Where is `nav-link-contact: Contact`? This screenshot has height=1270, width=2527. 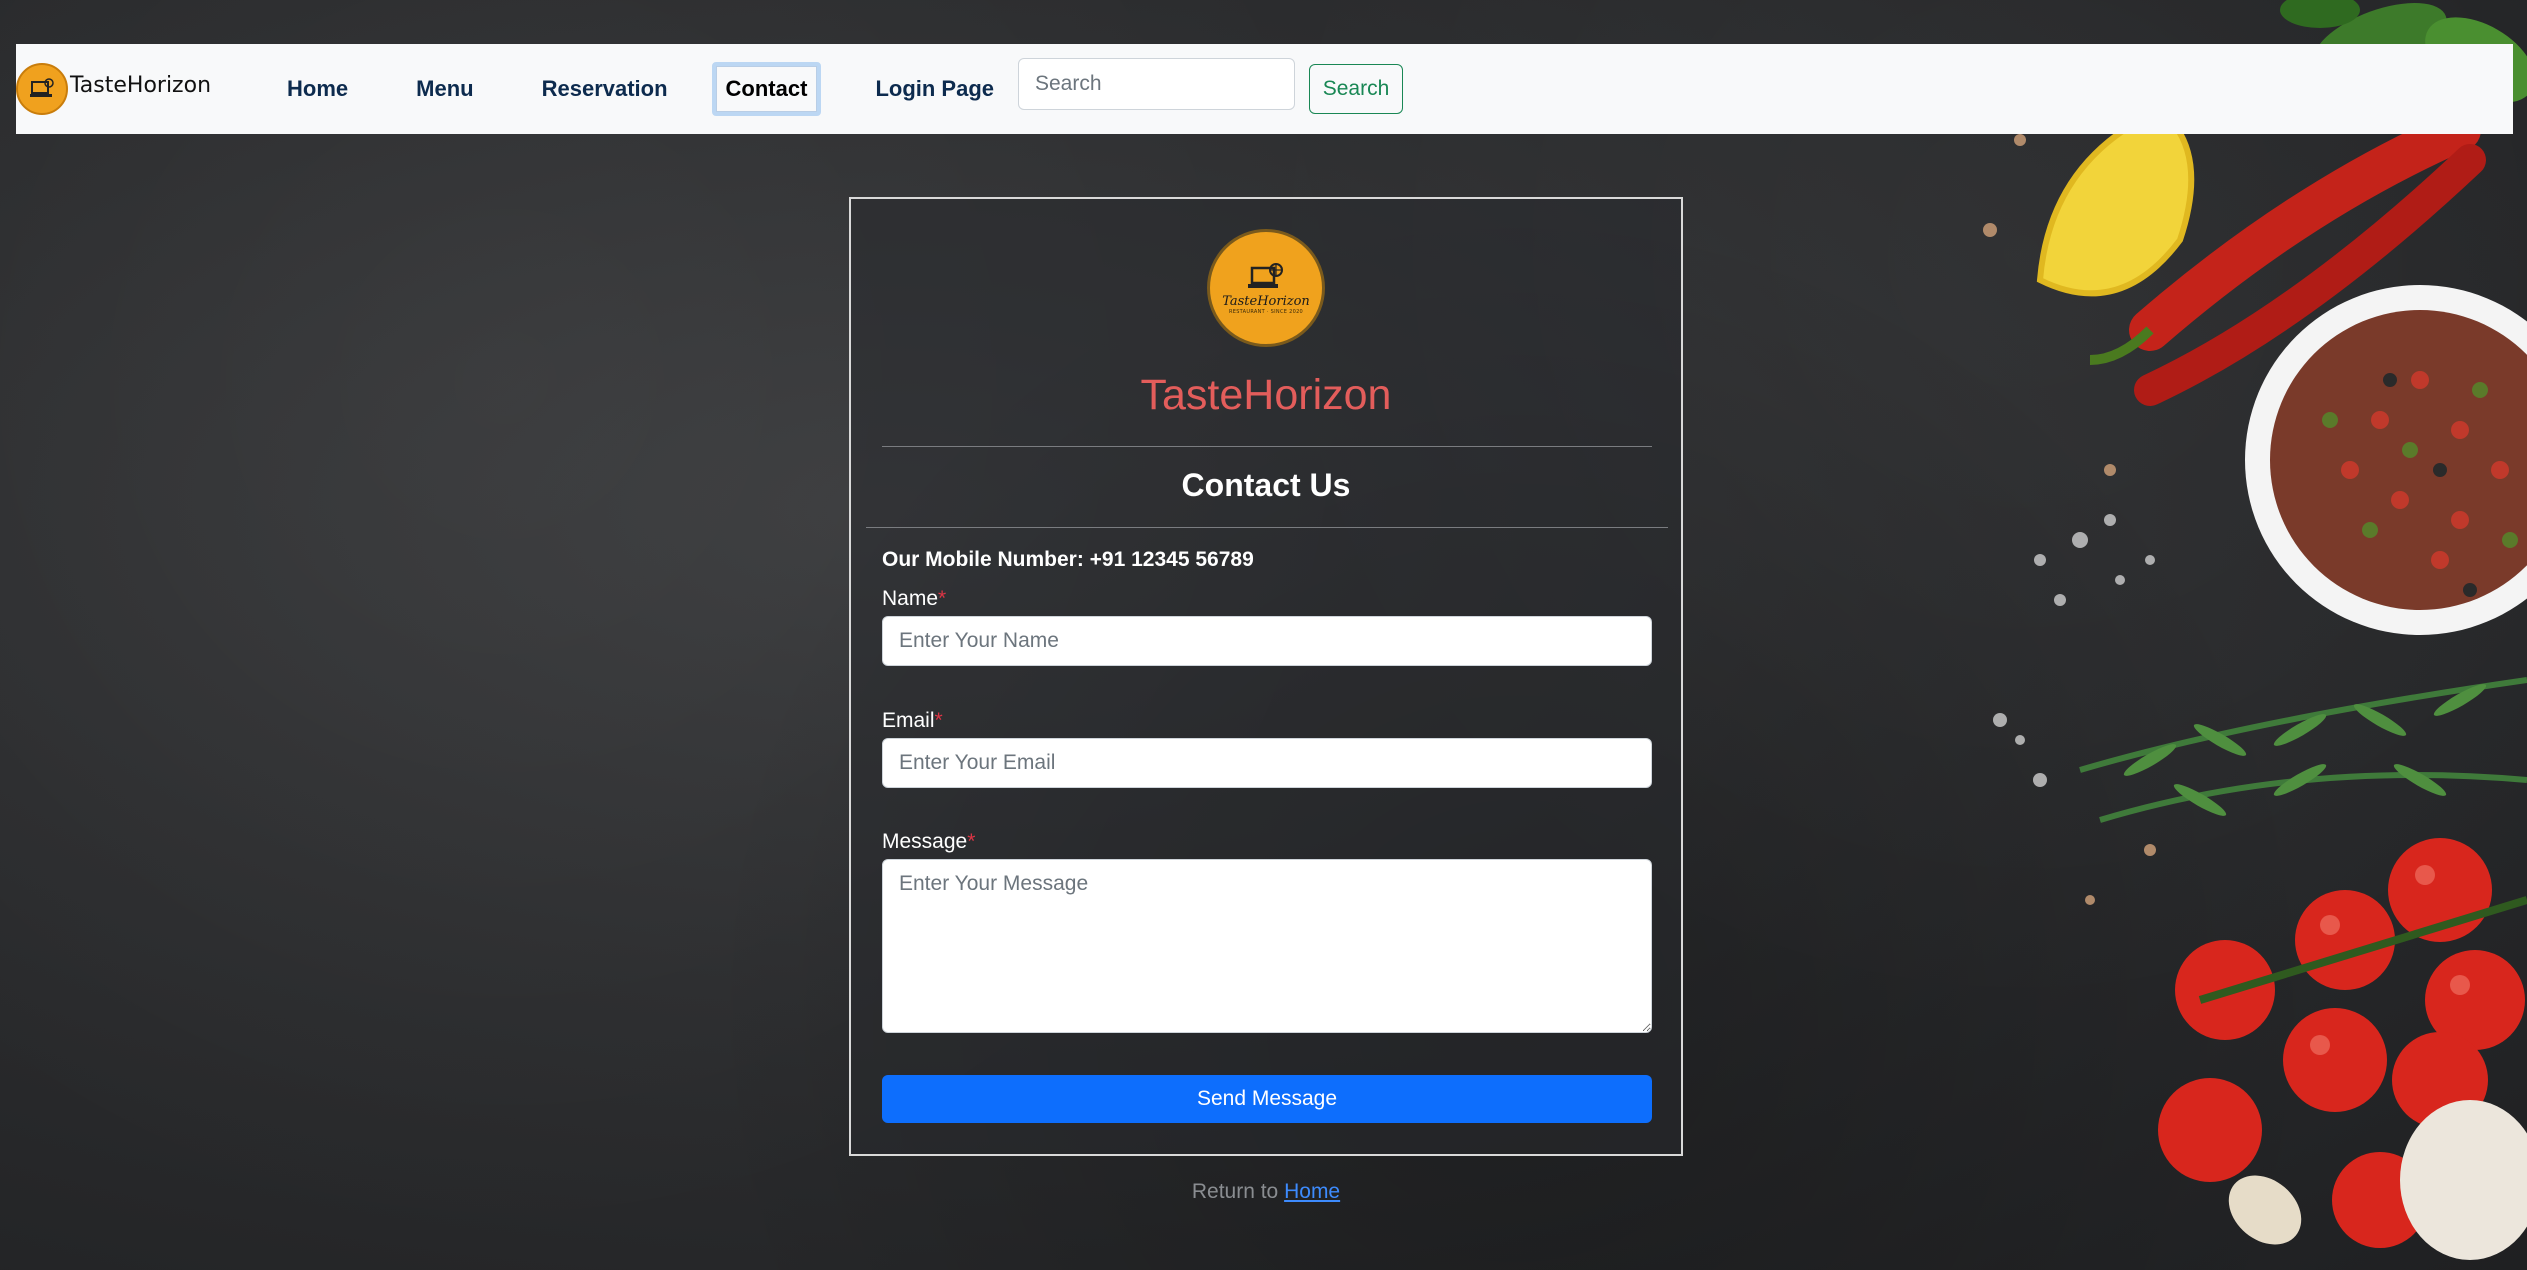
nav-link-contact: Contact is located at coordinates (766, 89).